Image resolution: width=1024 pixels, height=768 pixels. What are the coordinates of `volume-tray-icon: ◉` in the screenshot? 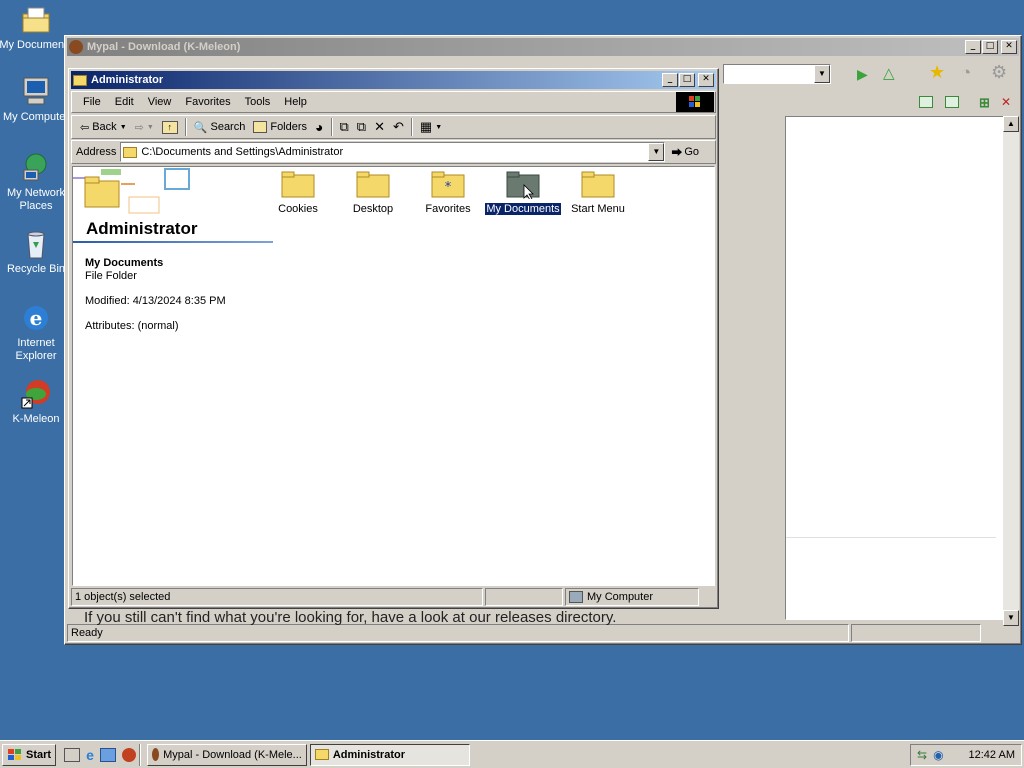 It's located at (938, 755).